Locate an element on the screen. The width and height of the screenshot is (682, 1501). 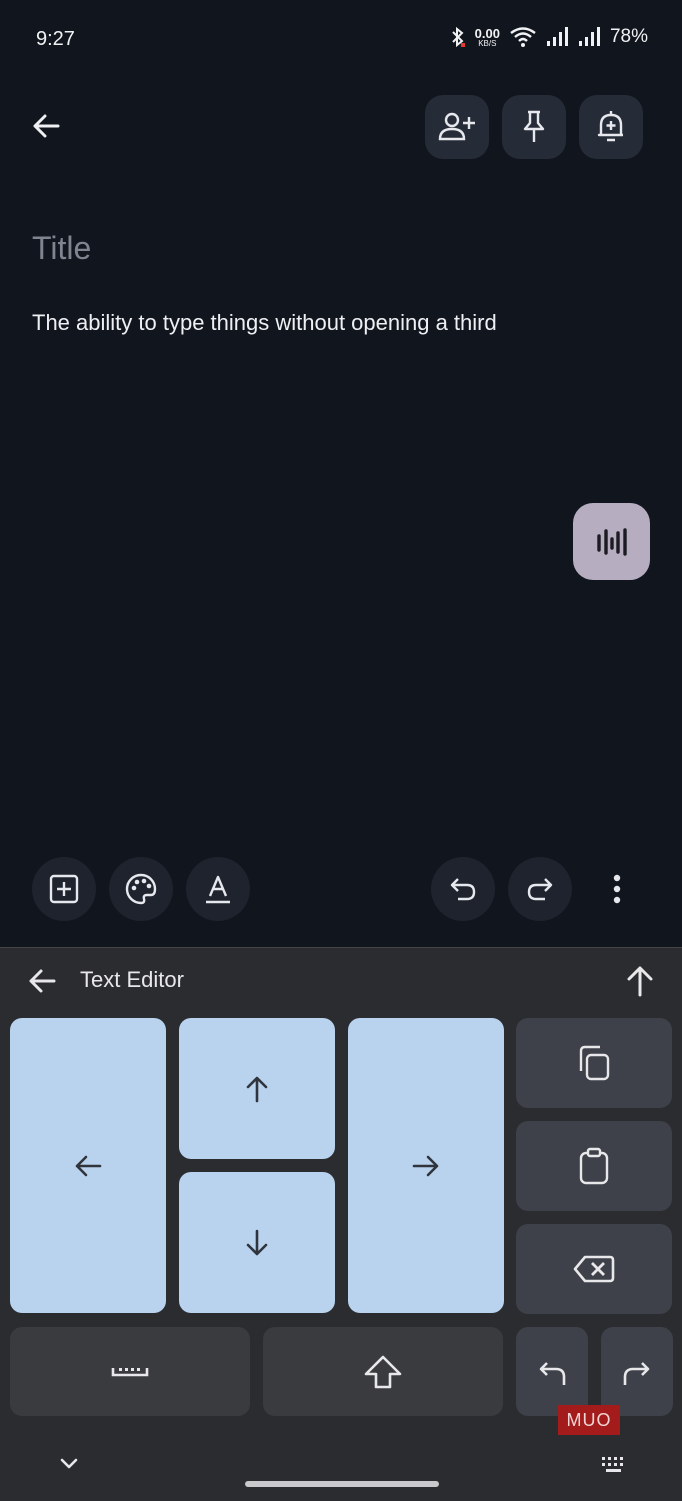
palette-icon is located at coordinates (141, 889).